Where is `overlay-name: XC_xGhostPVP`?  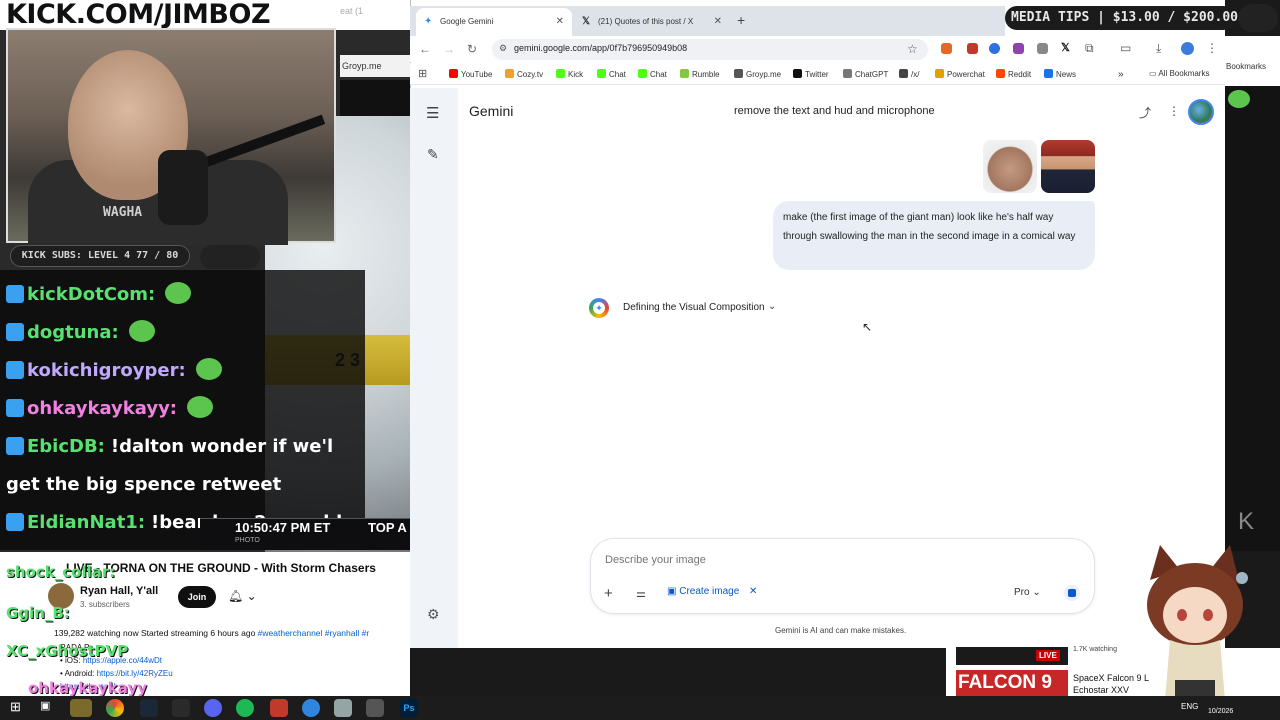
overlay-name: XC_xGhostPVP is located at coordinates (67, 651).